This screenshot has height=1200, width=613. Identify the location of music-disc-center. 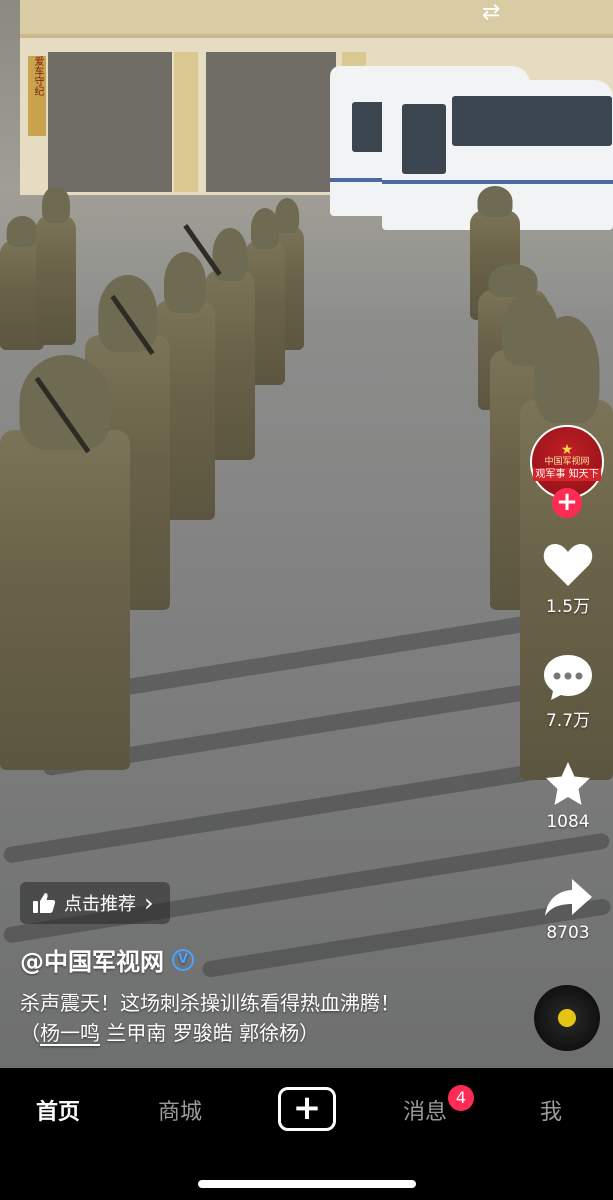
(567, 1018).